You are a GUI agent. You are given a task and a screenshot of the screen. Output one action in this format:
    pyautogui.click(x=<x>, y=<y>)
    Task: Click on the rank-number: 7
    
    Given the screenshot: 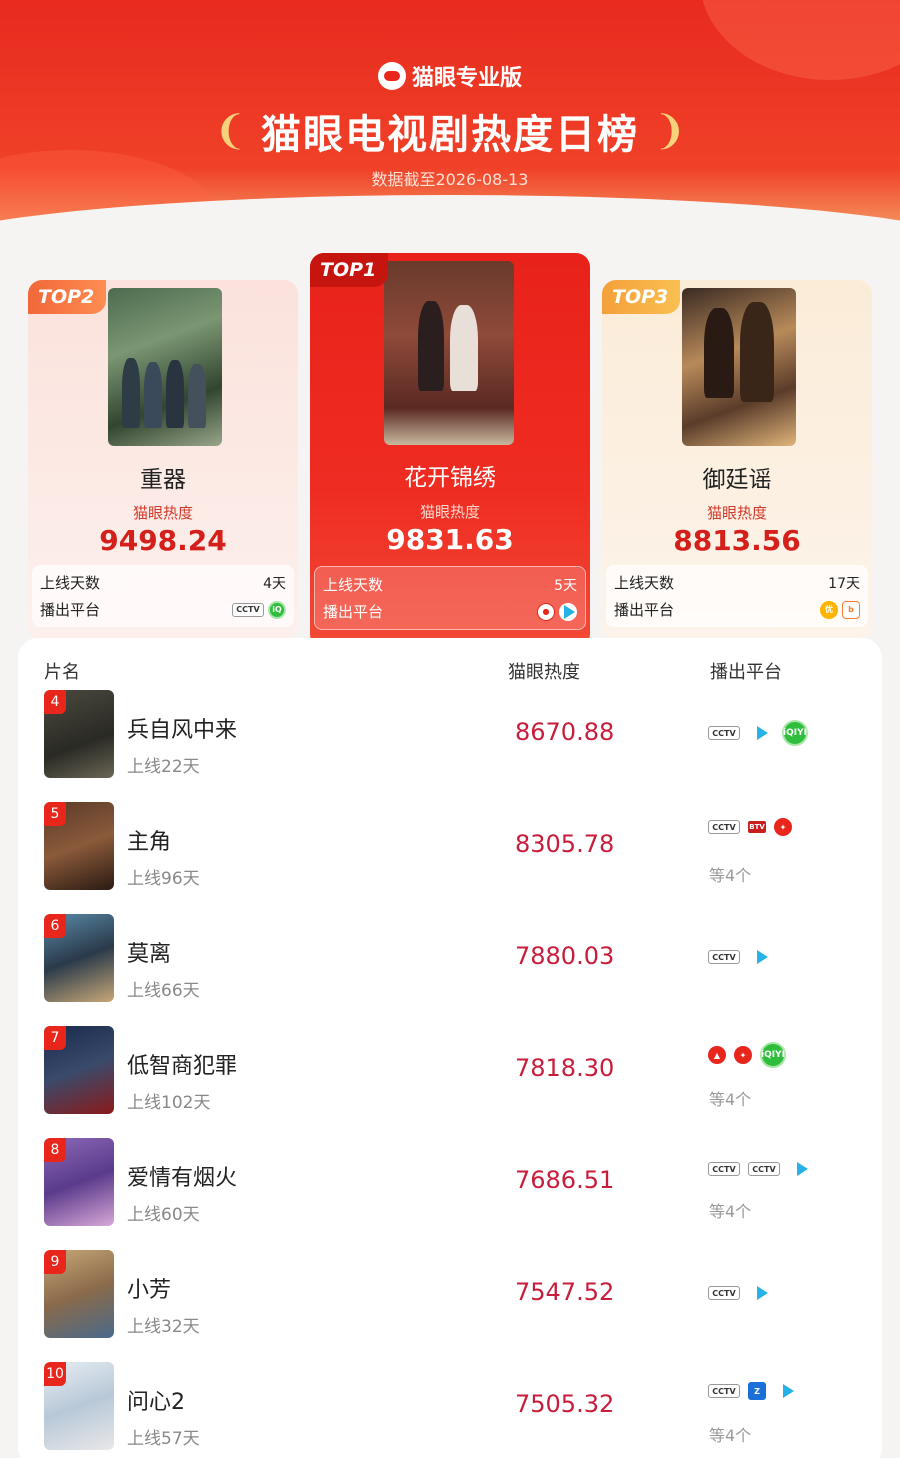 What is the action you would take?
    pyautogui.click(x=55, y=1038)
    